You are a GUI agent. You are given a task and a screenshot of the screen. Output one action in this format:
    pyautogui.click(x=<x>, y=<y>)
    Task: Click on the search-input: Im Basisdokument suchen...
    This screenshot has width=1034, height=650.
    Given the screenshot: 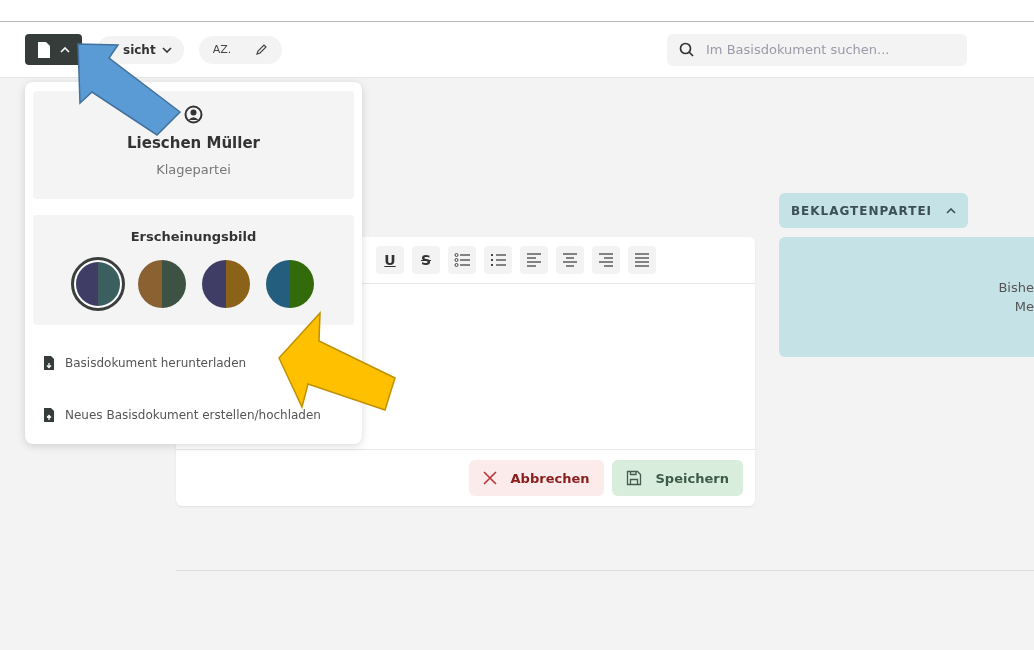 What is the action you would take?
    pyautogui.click(x=829, y=49)
    